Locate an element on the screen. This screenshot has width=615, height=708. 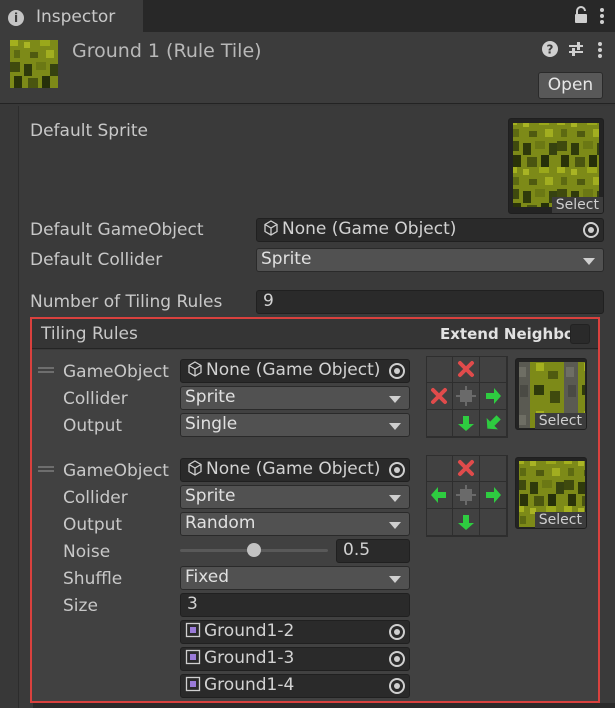
chevron-down-icon is located at coordinates (589, 261).